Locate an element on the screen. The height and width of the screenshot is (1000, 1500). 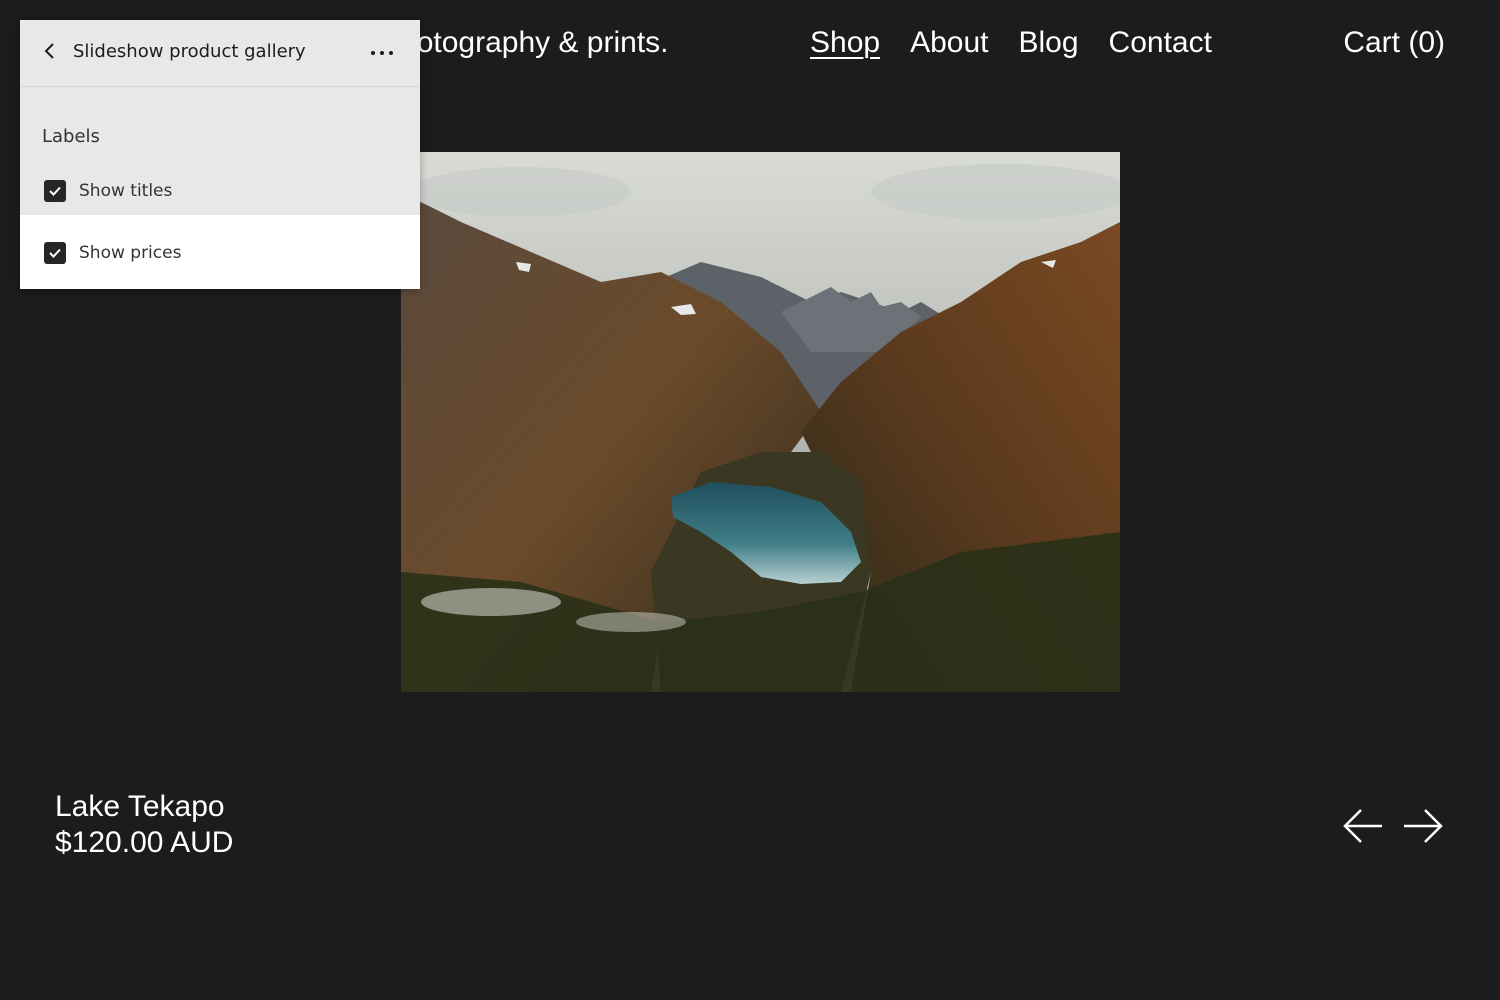
show-titles-option: Show titles is located at coordinates (220, 187).